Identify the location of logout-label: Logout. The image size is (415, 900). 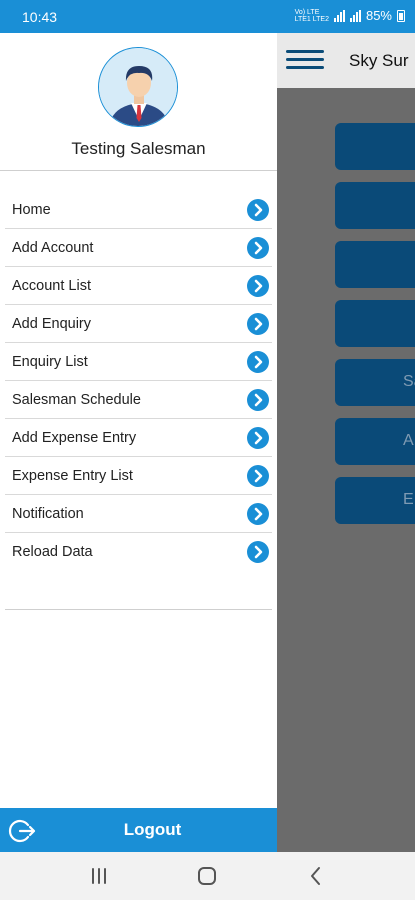
(152, 829).